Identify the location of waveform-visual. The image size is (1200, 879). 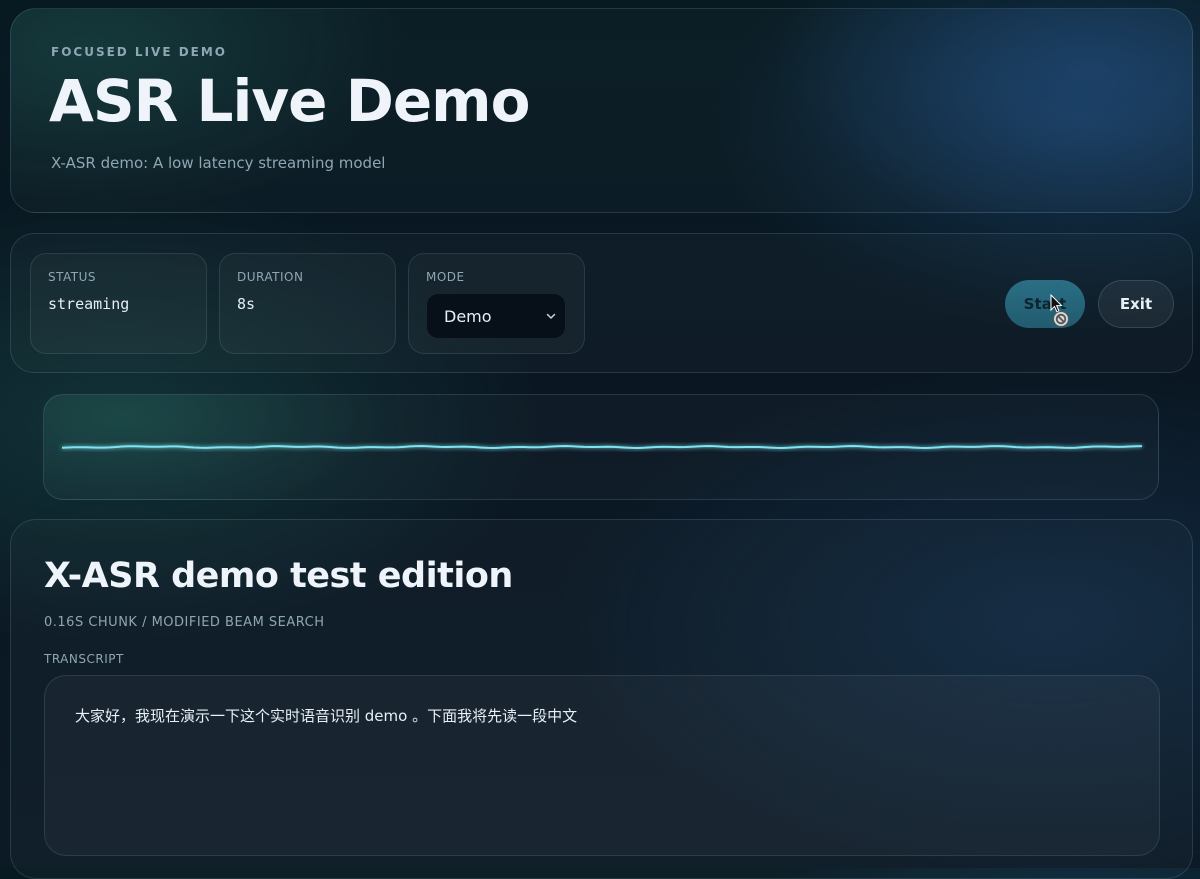
(602, 447).